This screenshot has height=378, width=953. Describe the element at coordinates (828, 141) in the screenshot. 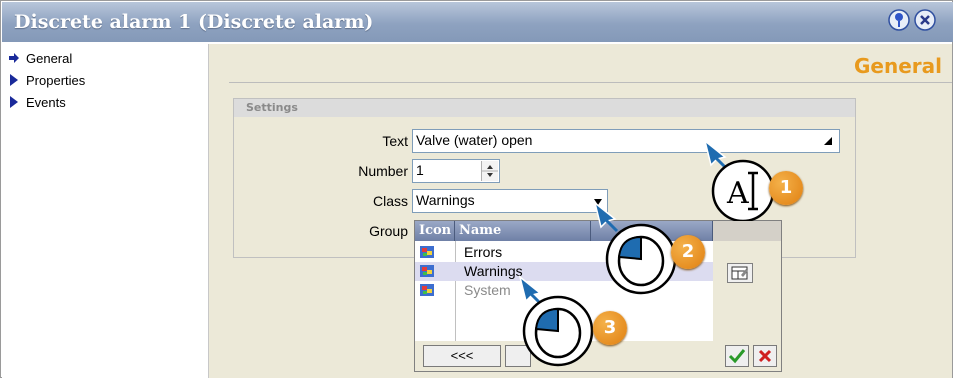

I see `expand-corner-icon` at that location.